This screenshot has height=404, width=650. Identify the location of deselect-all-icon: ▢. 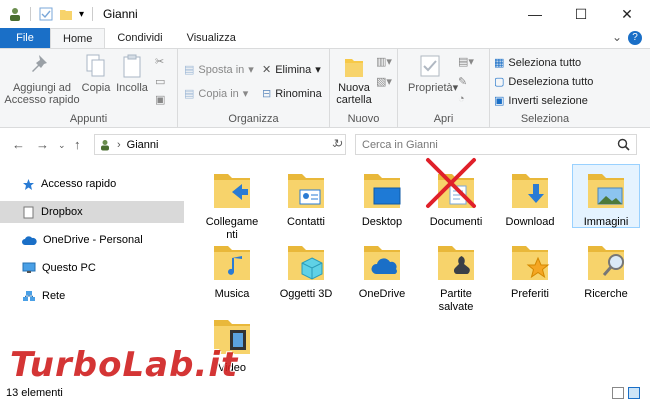
(499, 82).